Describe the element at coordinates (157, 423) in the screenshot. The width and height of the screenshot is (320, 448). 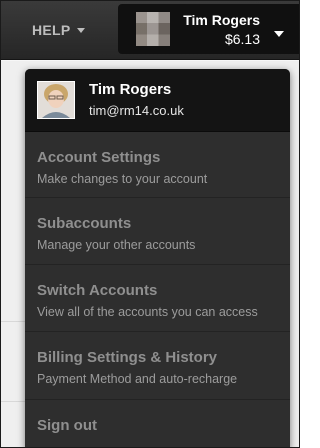
I see `menu-item-sign-out: Sign out` at that location.